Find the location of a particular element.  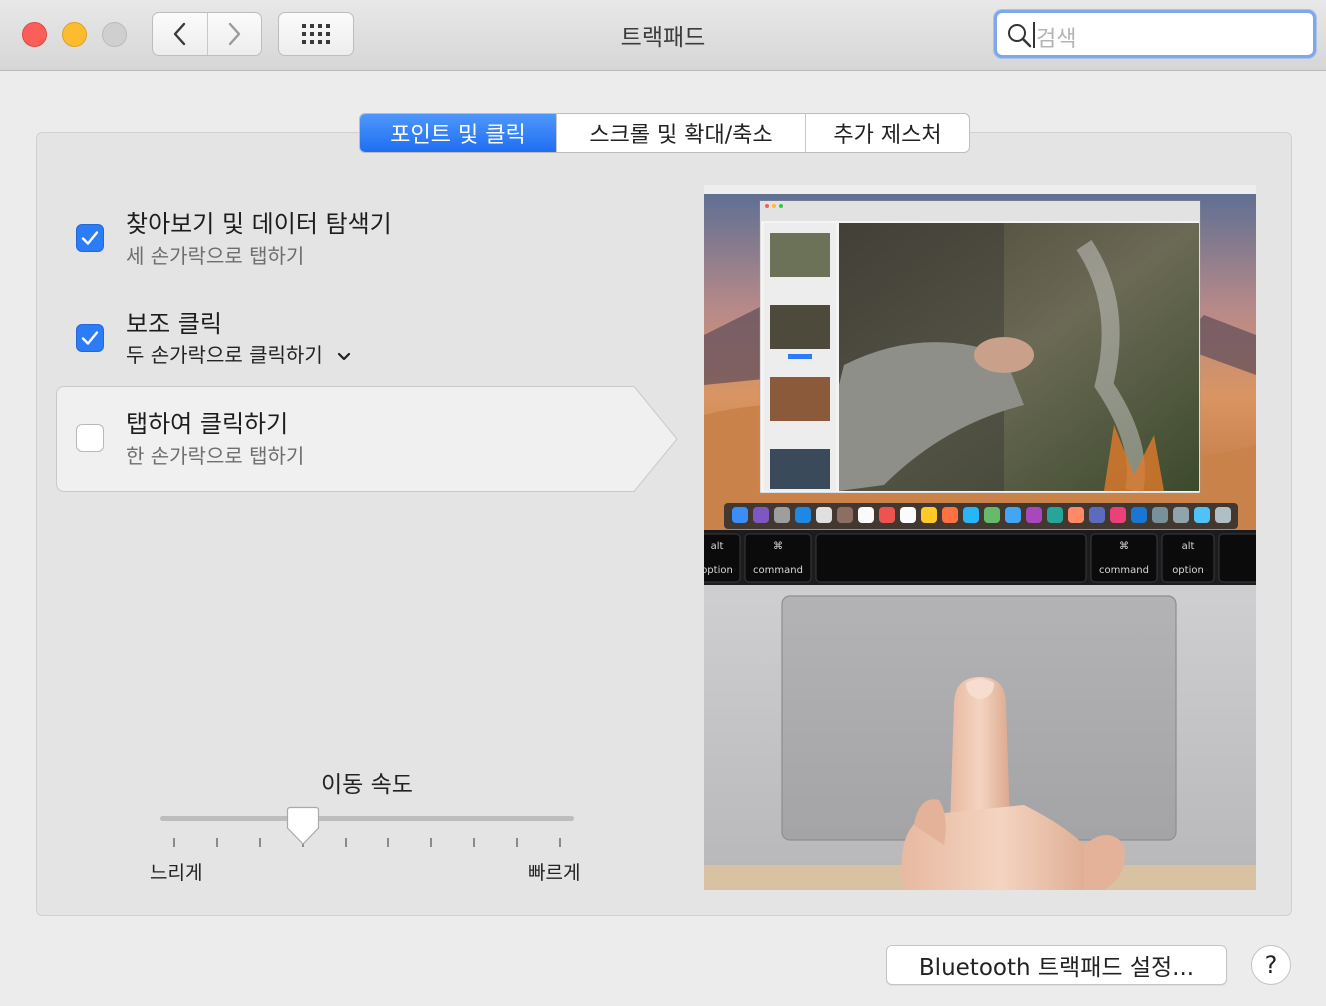

fast-label: 빠르게 is located at coordinates (554, 873).